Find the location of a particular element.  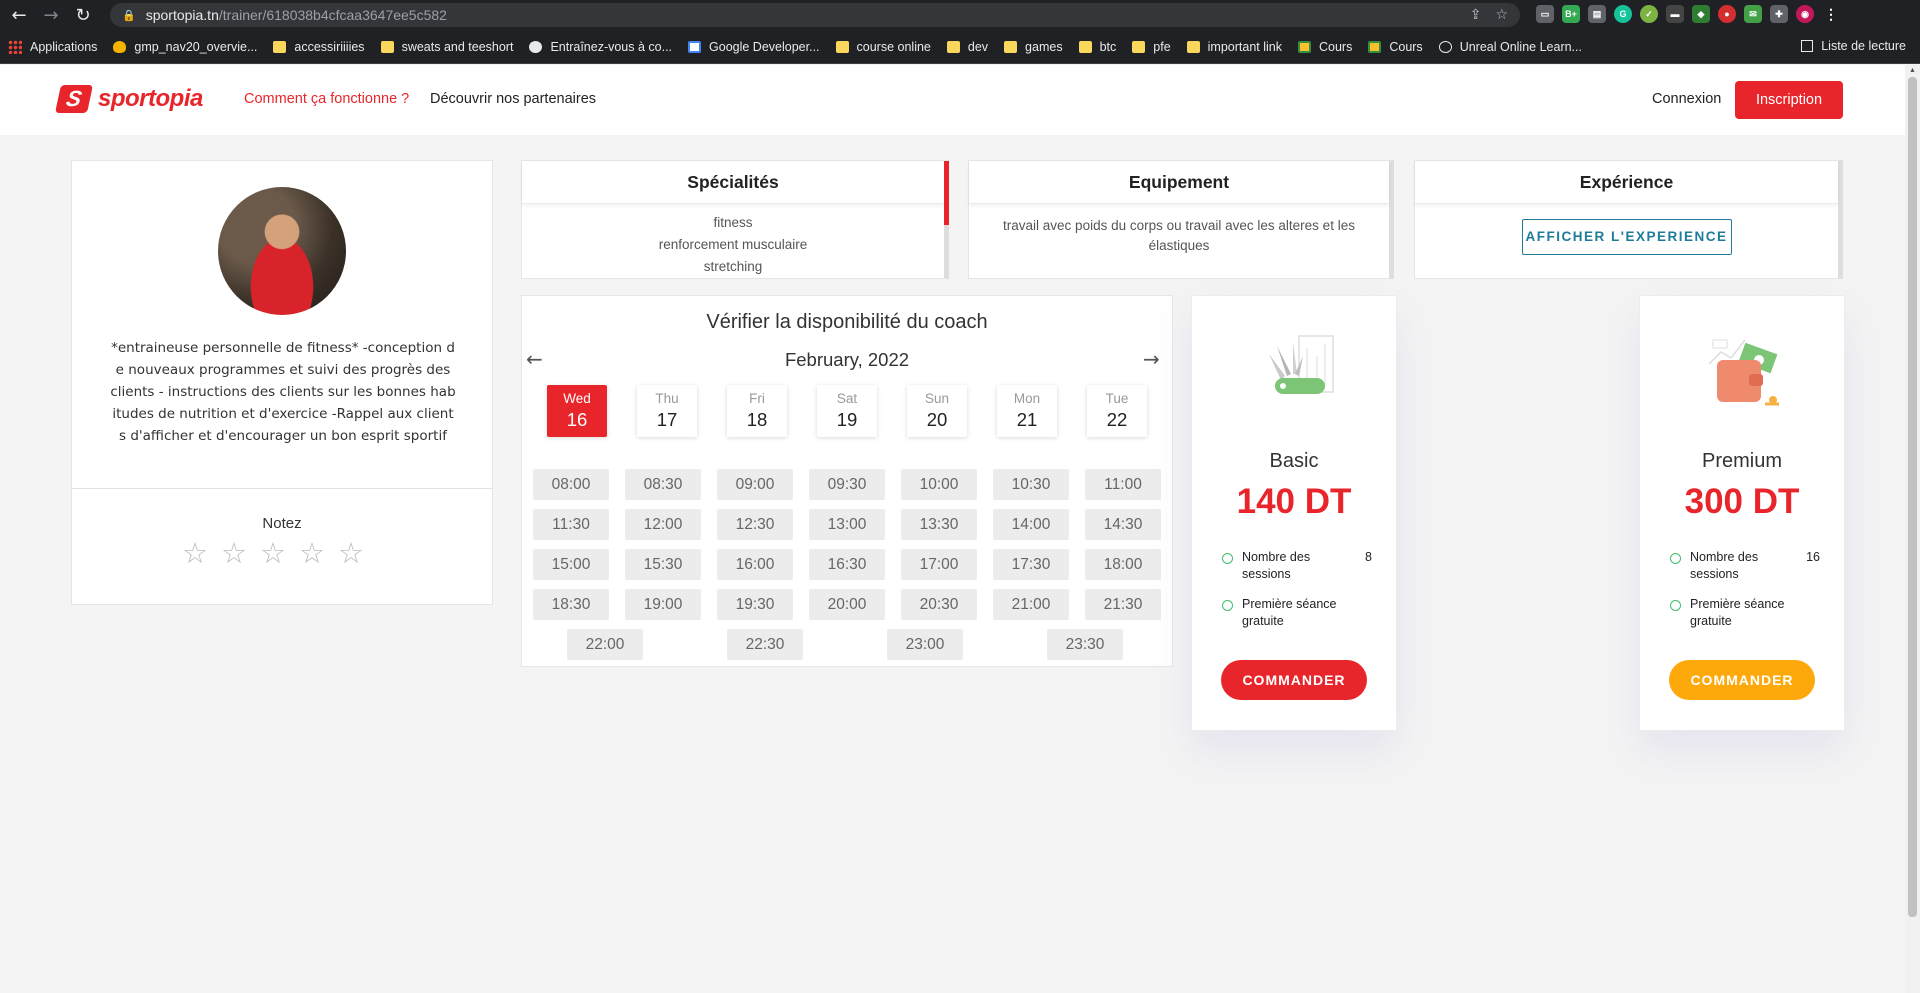

show-experience-button: AFFICHER L'EXPERIENCE is located at coordinates (1626, 237).